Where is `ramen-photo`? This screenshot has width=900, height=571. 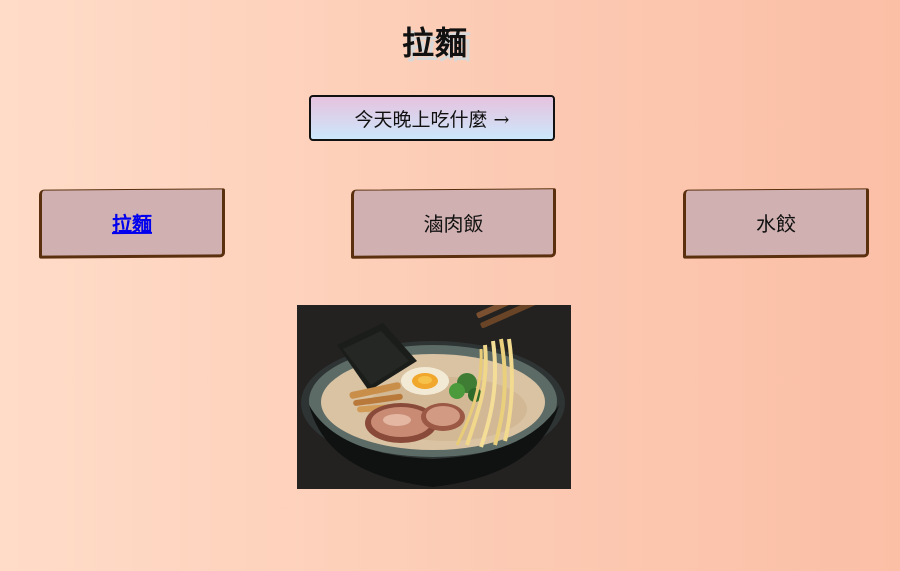 ramen-photo is located at coordinates (434, 397).